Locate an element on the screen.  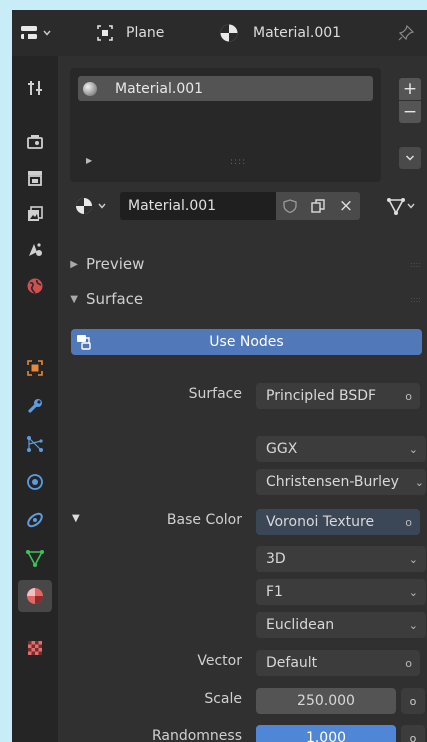
material-slot-list: Material.001 ▶ :::: is located at coordinates (225, 125).